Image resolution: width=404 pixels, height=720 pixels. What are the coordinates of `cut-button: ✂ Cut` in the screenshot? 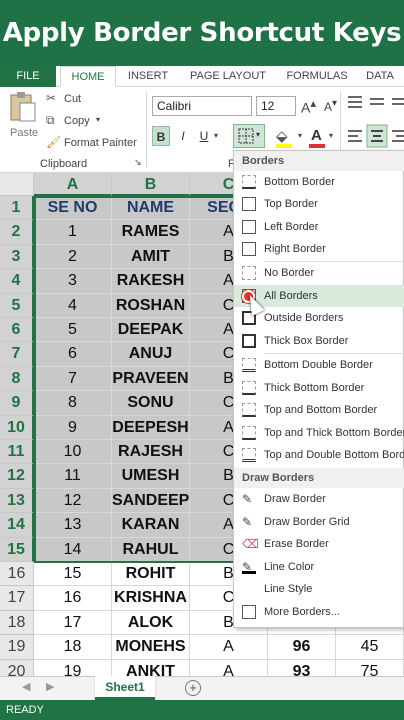 It's located at (76, 100).